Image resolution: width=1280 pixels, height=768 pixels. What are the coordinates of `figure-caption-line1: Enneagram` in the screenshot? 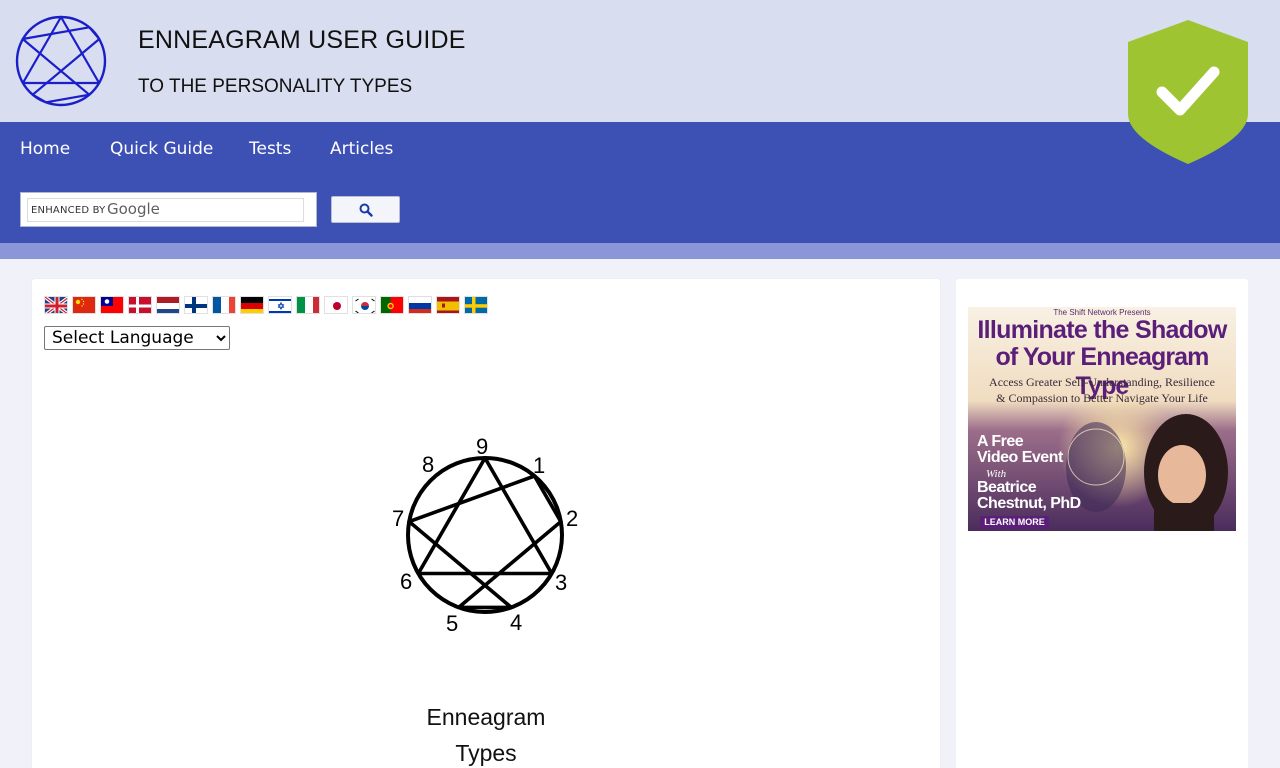 It's located at (486, 717).